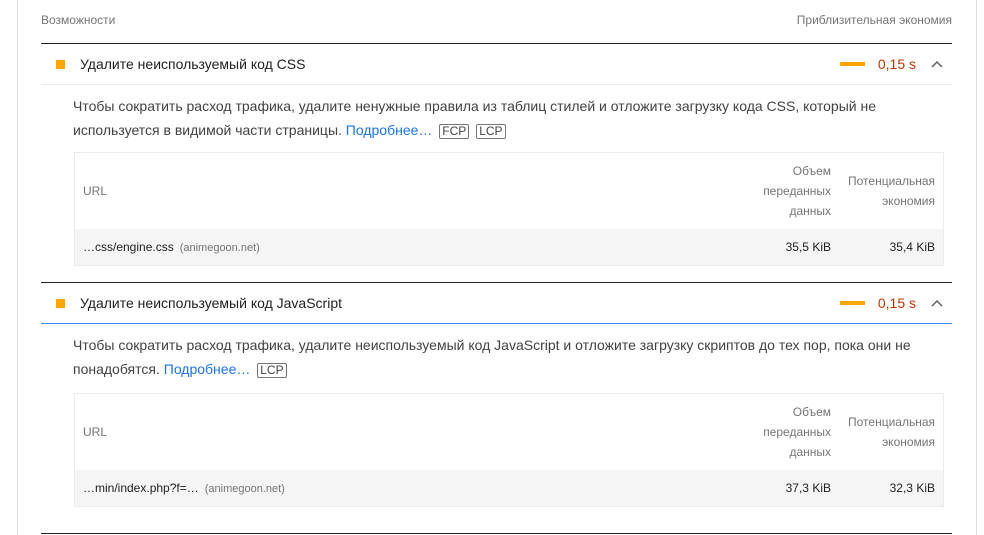 The width and height of the screenshot is (984, 535). What do you see at coordinates (874, 19) in the screenshot?
I see `header-estimated-savings-label: Приблизительная экономия` at bounding box center [874, 19].